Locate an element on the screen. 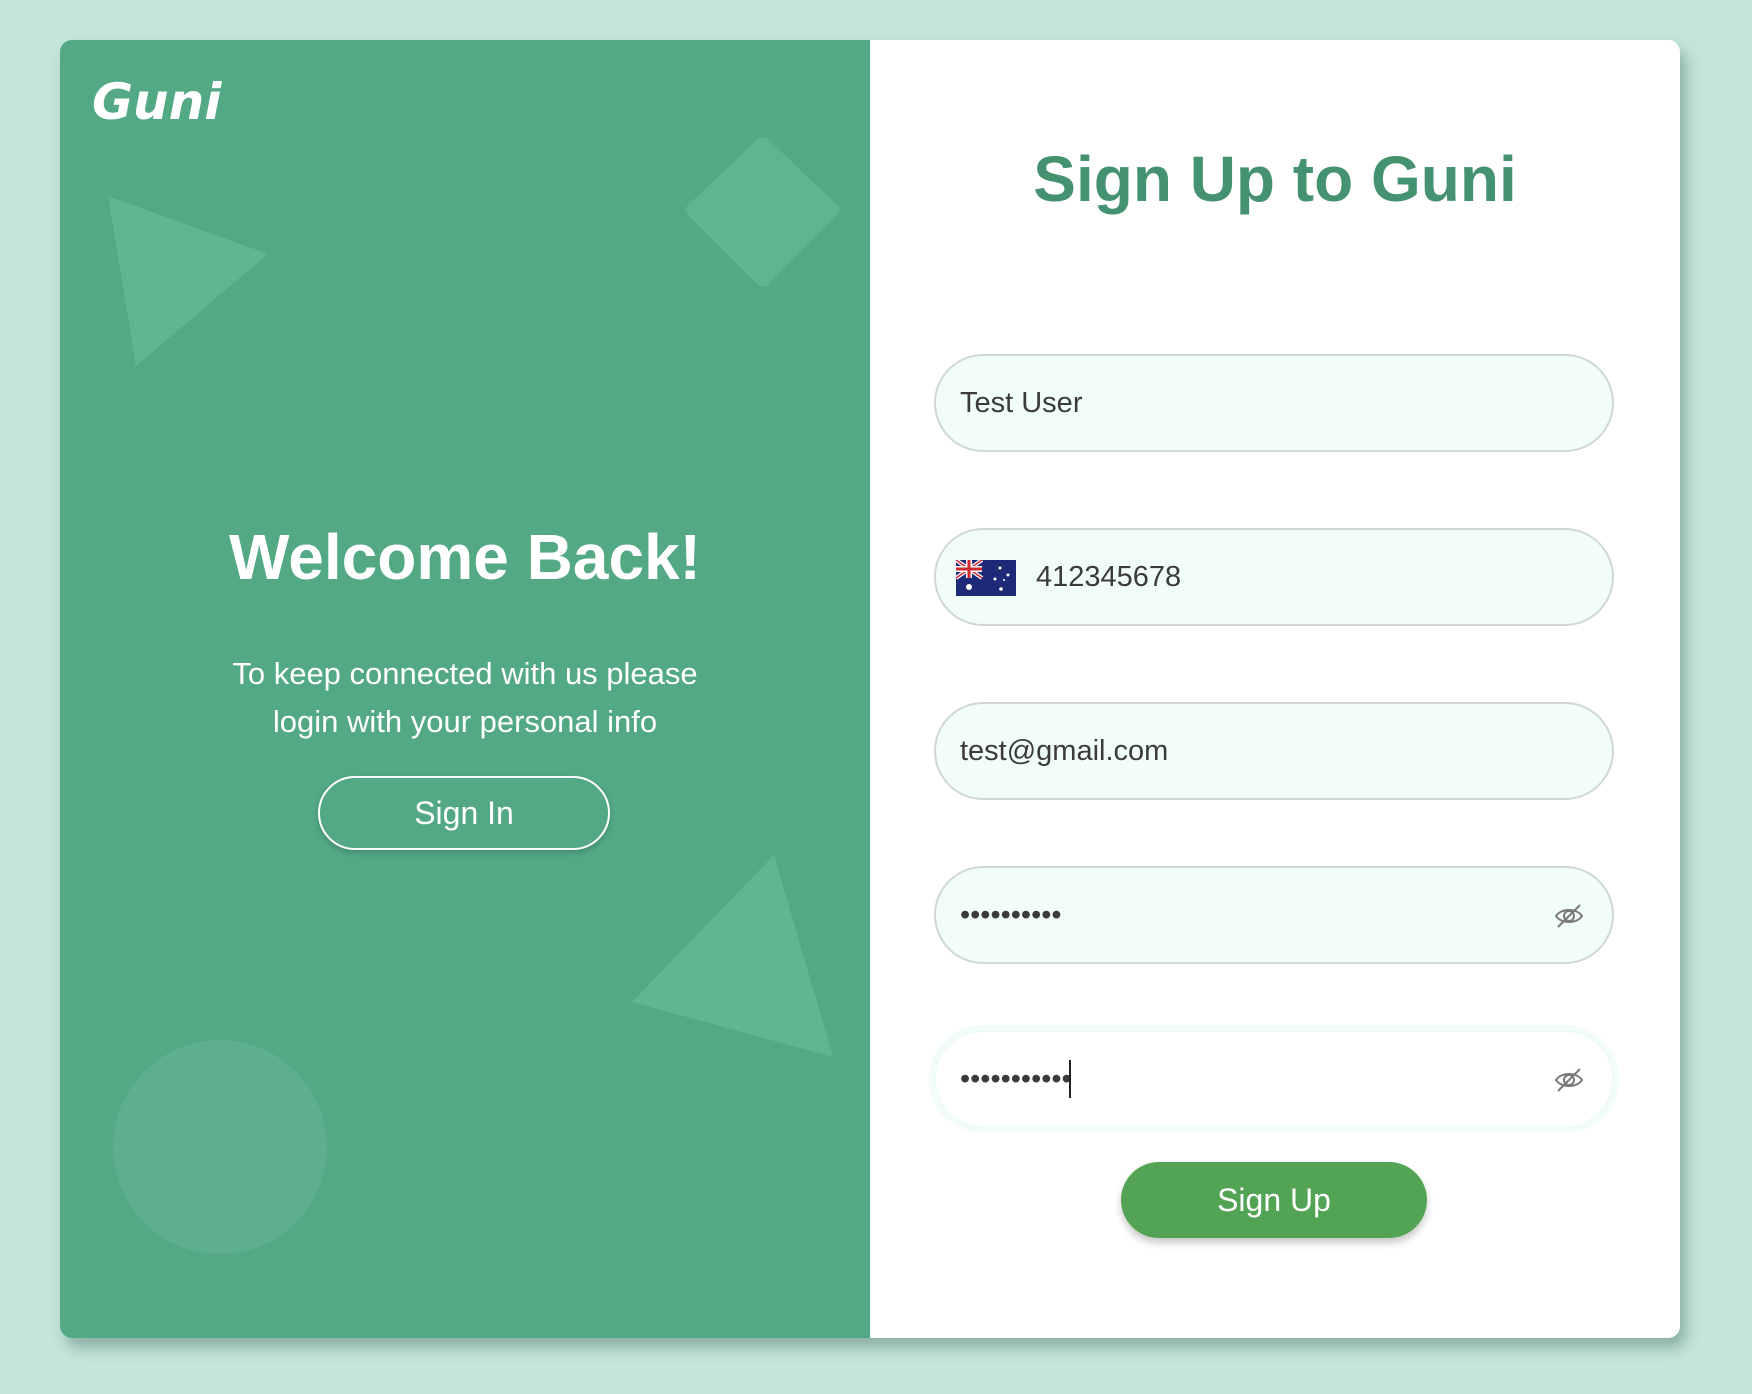 This screenshot has height=1394, width=1752. password-field is located at coordinates (1274, 915).